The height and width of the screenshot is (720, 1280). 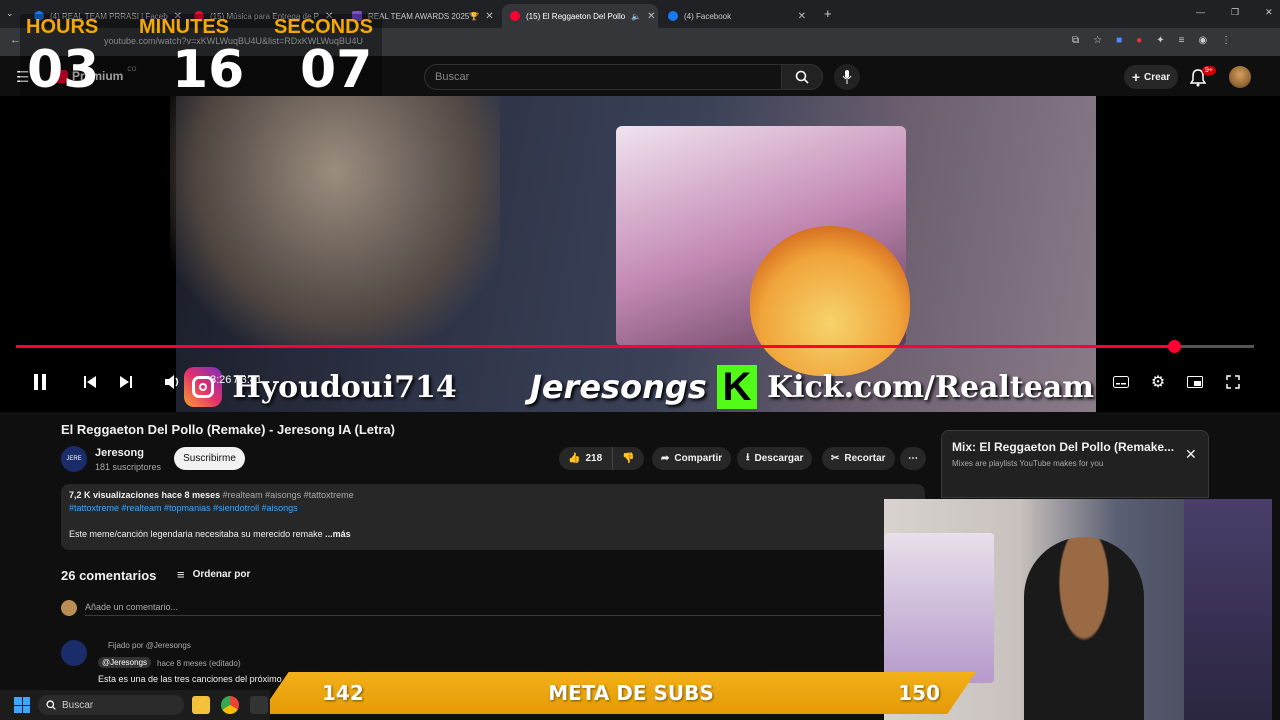 What do you see at coordinates (111, 705) in the screenshot?
I see `taskbar-search: Buscar` at bounding box center [111, 705].